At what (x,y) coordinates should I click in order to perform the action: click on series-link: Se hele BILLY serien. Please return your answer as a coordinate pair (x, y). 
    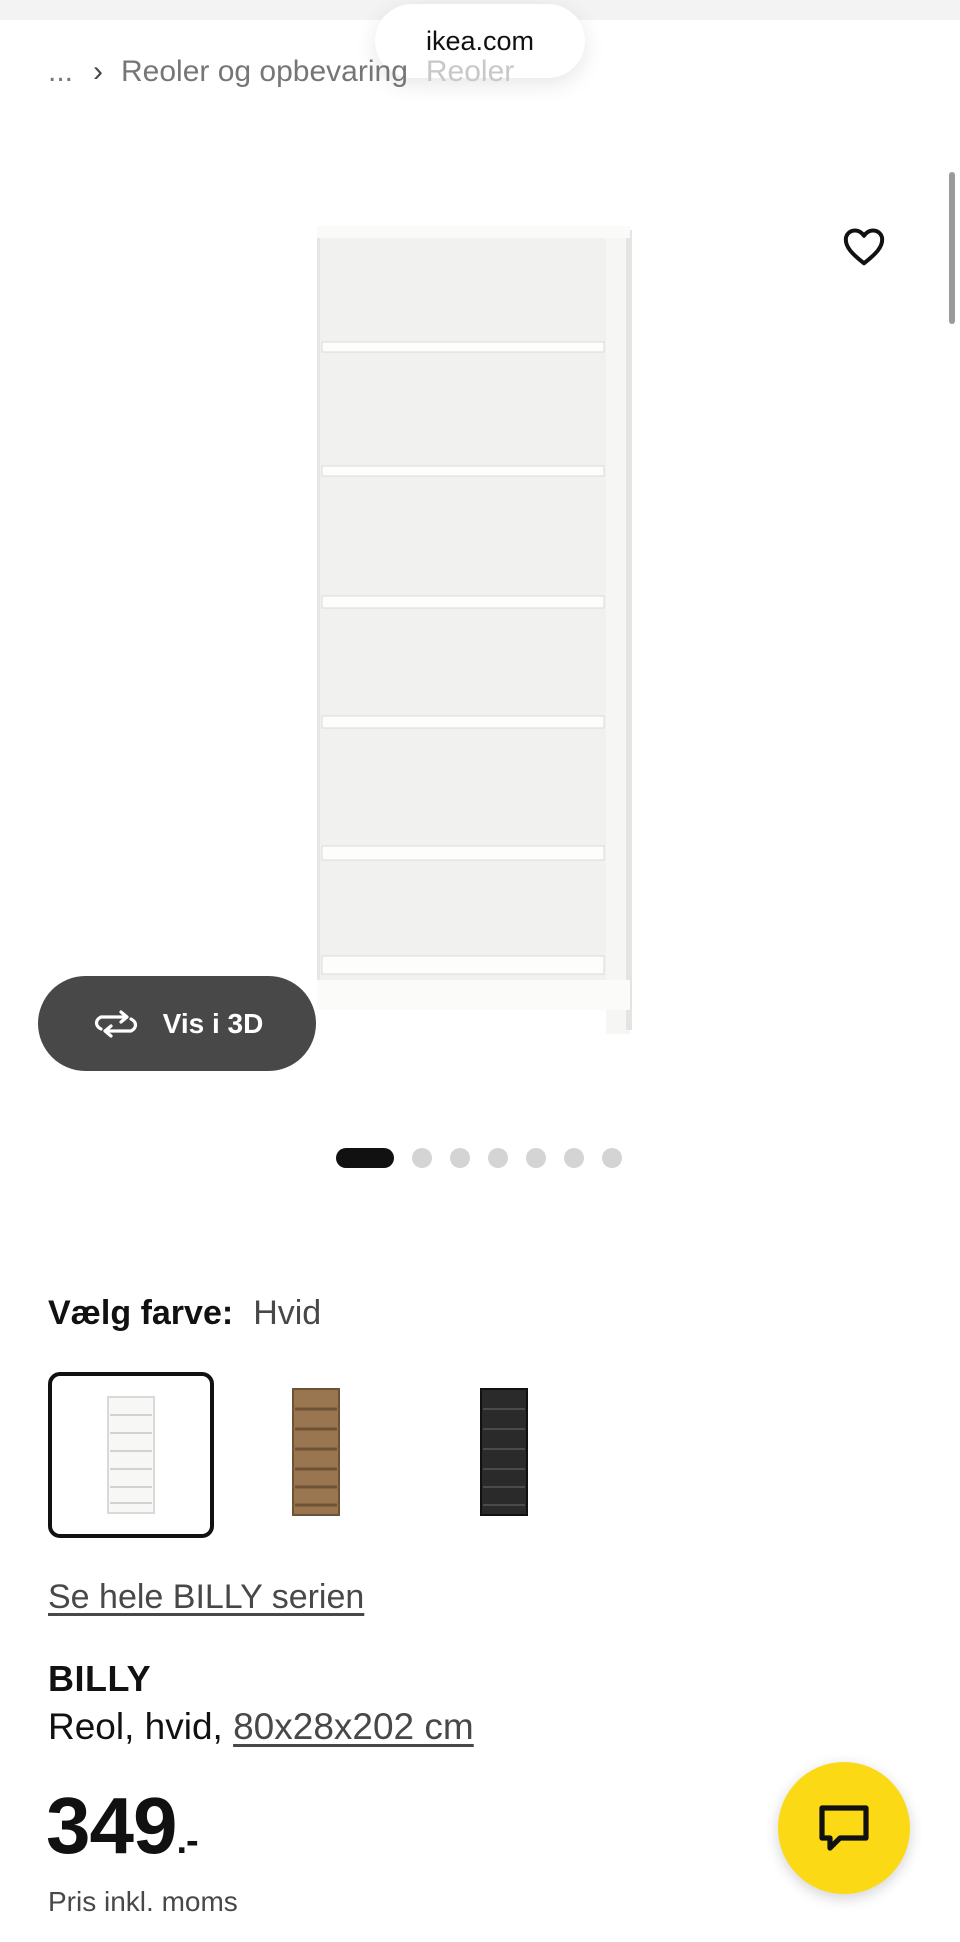
    Looking at the image, I should click on (206, 1597).